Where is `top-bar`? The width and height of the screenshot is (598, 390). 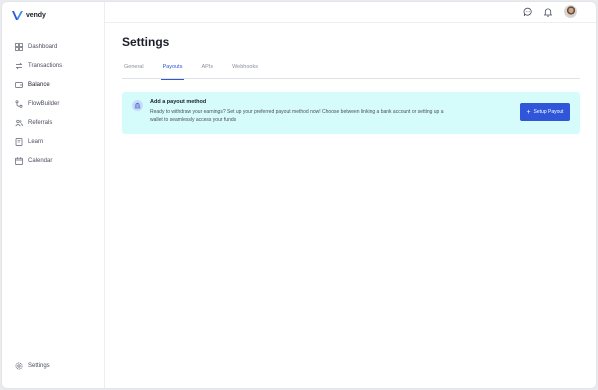
top-bar is located at coordinates (350, 12).